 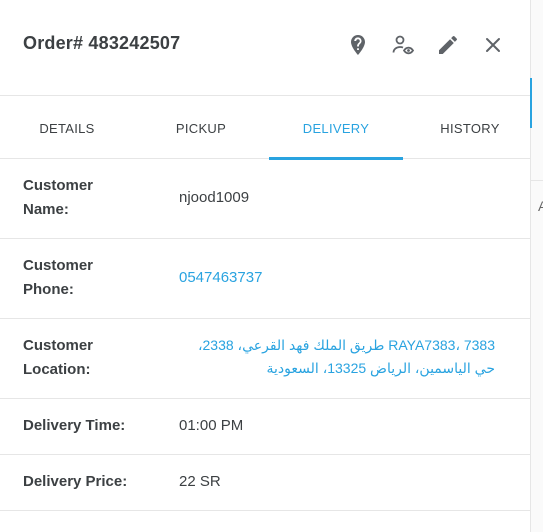 I want to click on customer-location-label: Customer Location:, so click(x=58, y=357).